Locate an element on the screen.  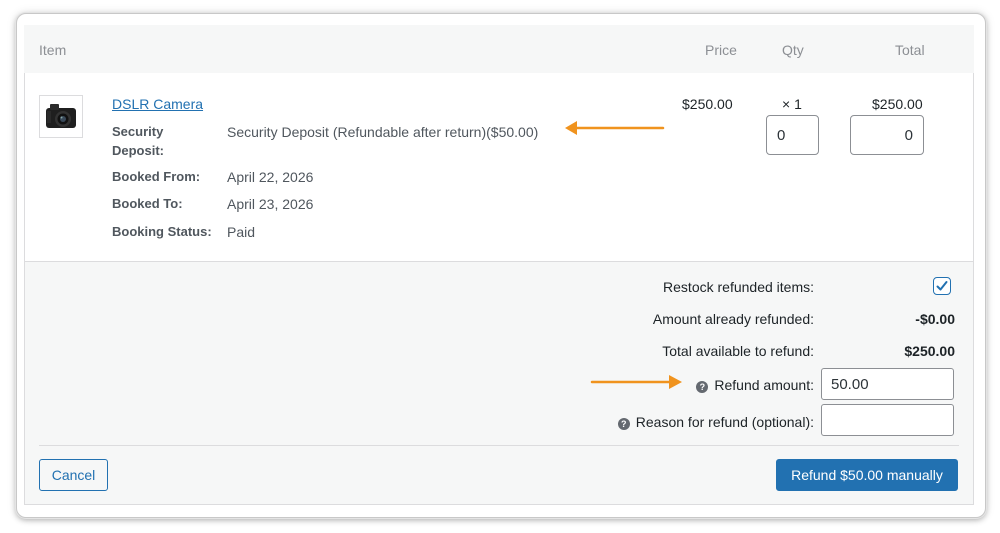
refund-amount-label: ? Refund amount: is located at coordinates (755, 385).